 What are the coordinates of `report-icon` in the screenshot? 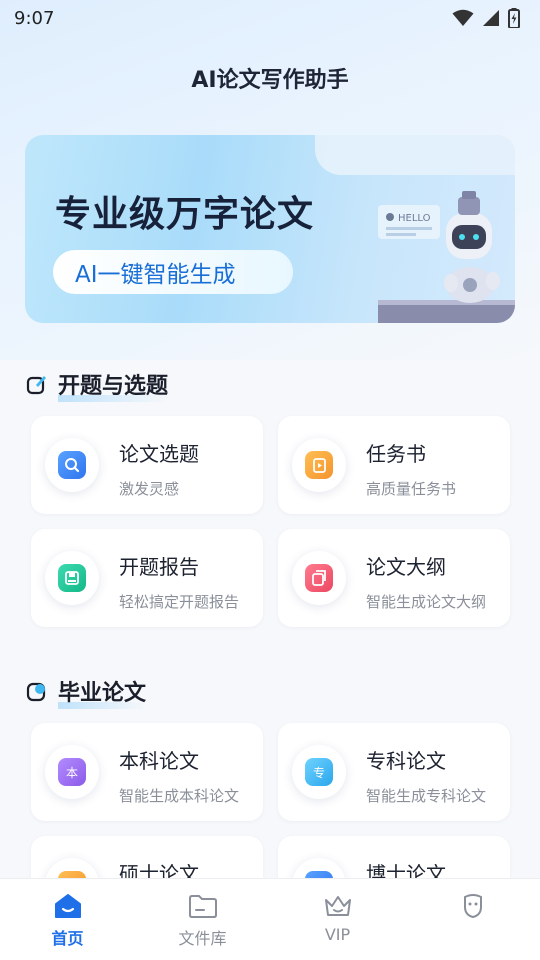 It's located at (72, 578).